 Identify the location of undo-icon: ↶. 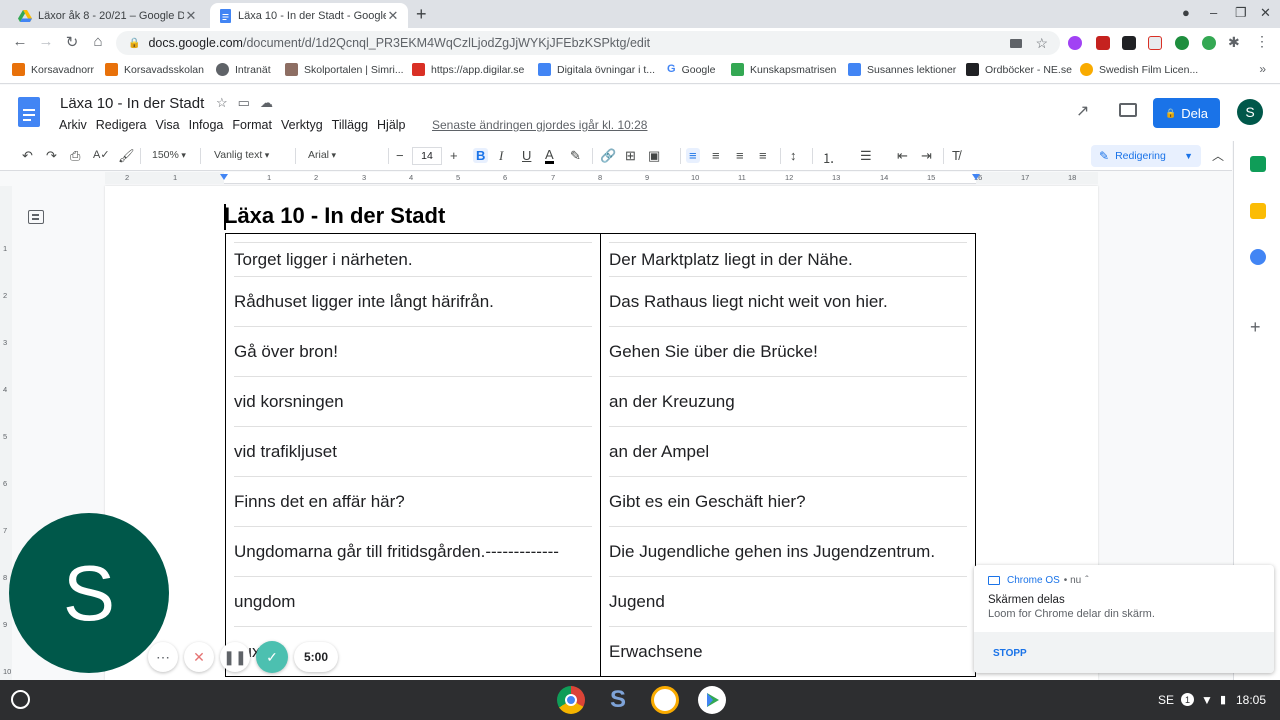
(27, 156).